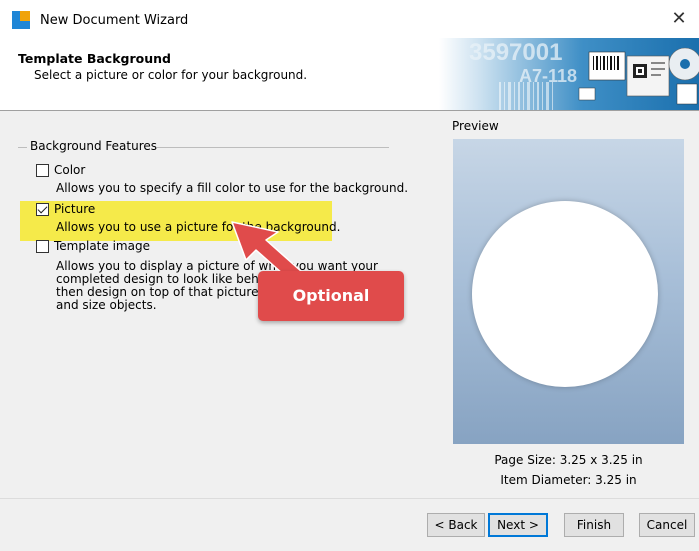 The height and width of the screenshot is (551, 699). Describe the element at coordinates (568, 480) in the screenshot. I see `item-diameter-text: Item Diameter: 3.25 in` at that location.